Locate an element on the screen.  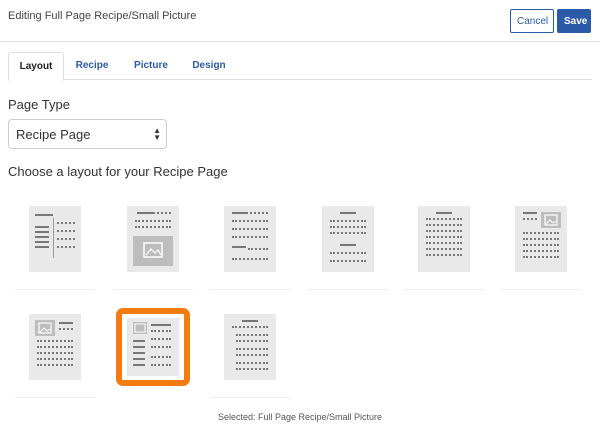
save-button: Save is located at coordinates (574, 21).